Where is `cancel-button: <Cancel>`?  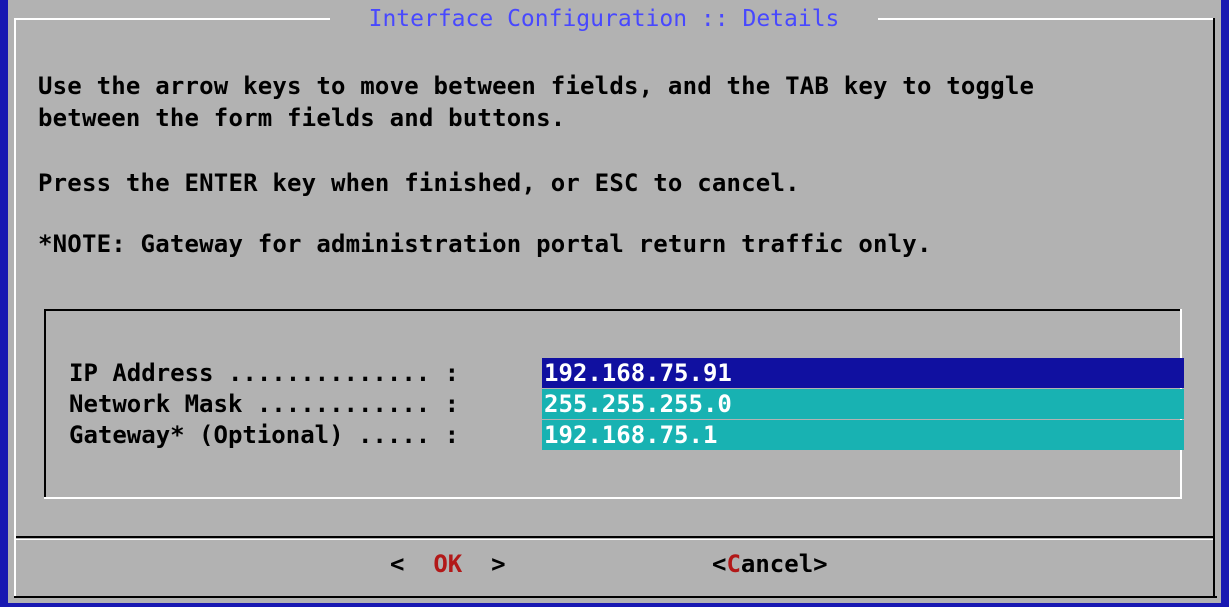 cancel-button: <Cancel> is located at coordinates (770, 564).